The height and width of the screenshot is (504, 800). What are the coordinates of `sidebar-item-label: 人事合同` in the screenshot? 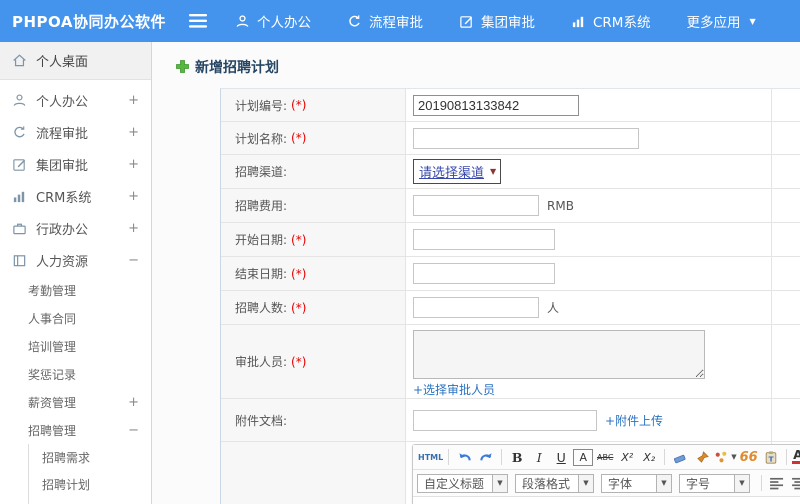 It's located at (52, 318).